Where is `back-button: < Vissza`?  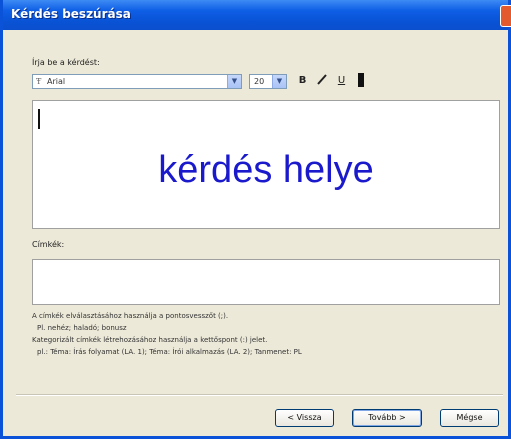
back-button: < Vissza is located at coordinates (304, 418).